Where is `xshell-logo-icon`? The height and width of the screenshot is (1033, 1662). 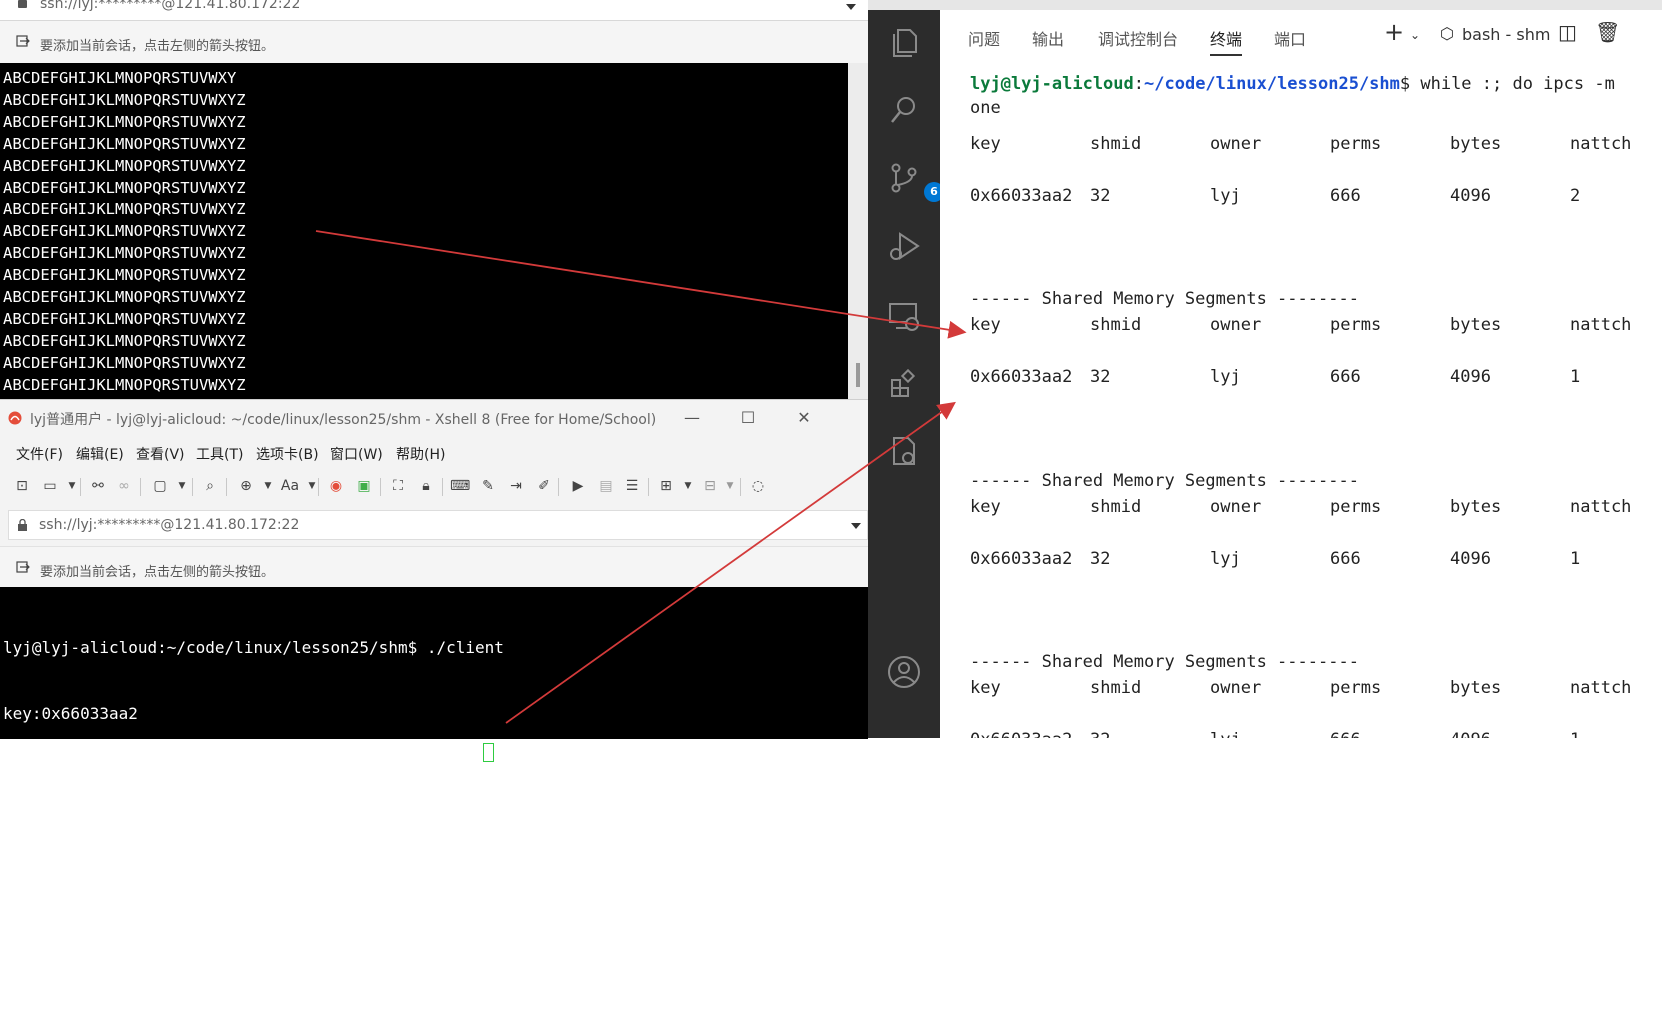
xshell-logo-icon is located at coordinates (15, 418).